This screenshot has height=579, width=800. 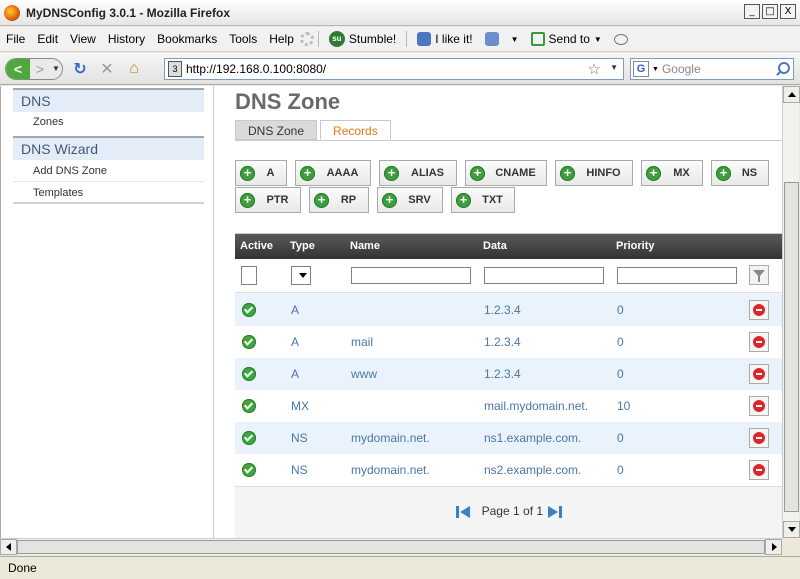 I want to click on column-header-priority: Priority, so click(x=635, y=246).